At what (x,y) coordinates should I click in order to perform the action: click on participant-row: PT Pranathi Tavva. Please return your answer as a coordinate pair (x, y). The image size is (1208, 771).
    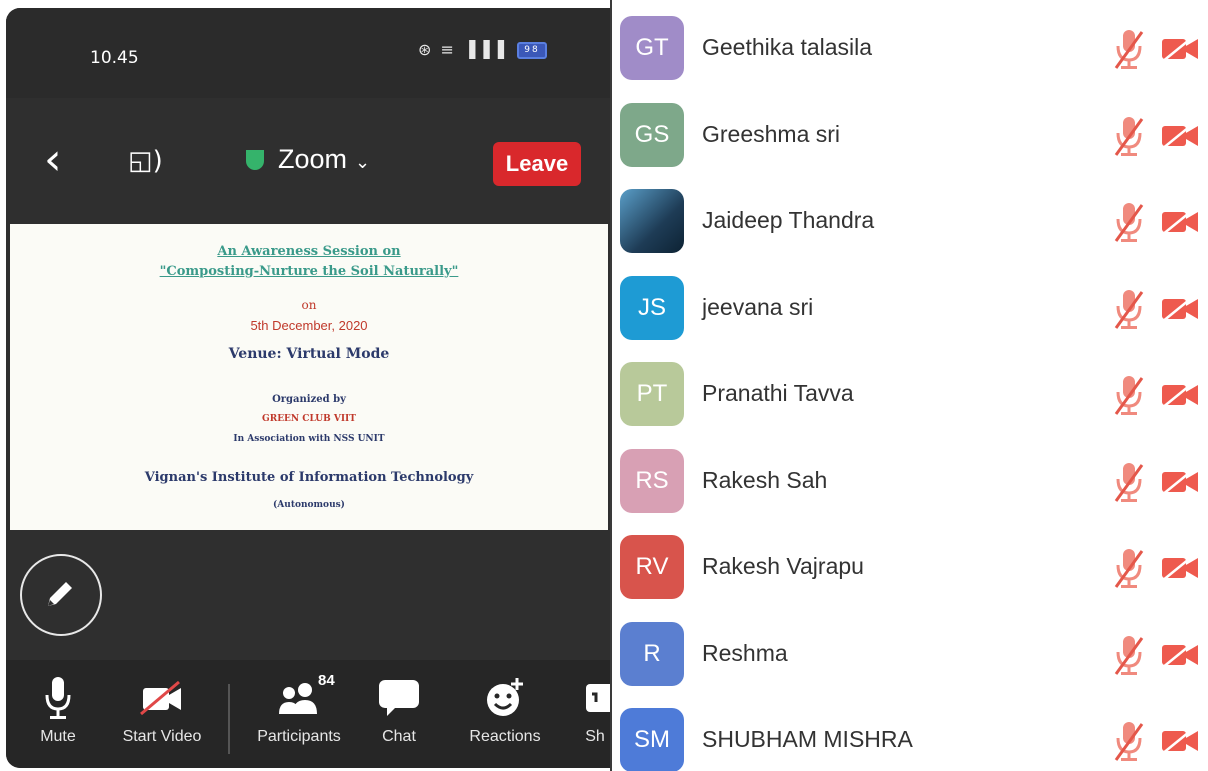
    Looking at the image, I should click on (910, 393).